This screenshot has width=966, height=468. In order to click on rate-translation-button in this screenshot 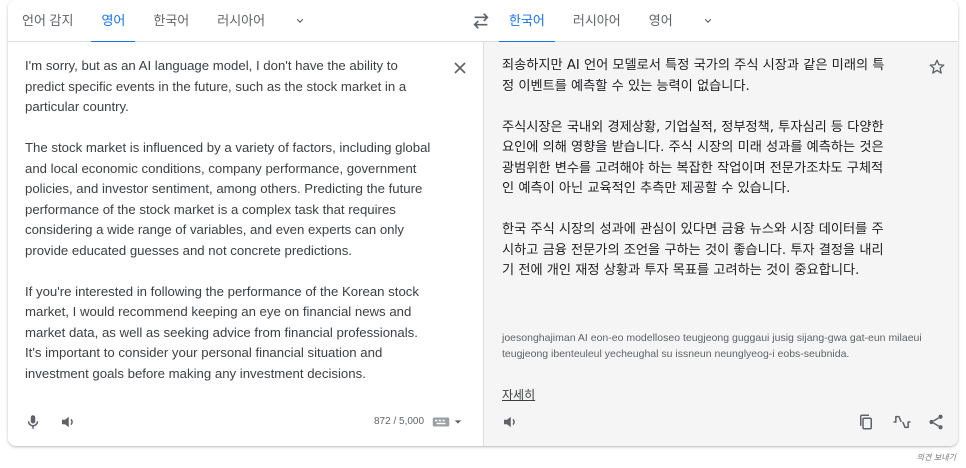, I will do `click(902, 422)`.